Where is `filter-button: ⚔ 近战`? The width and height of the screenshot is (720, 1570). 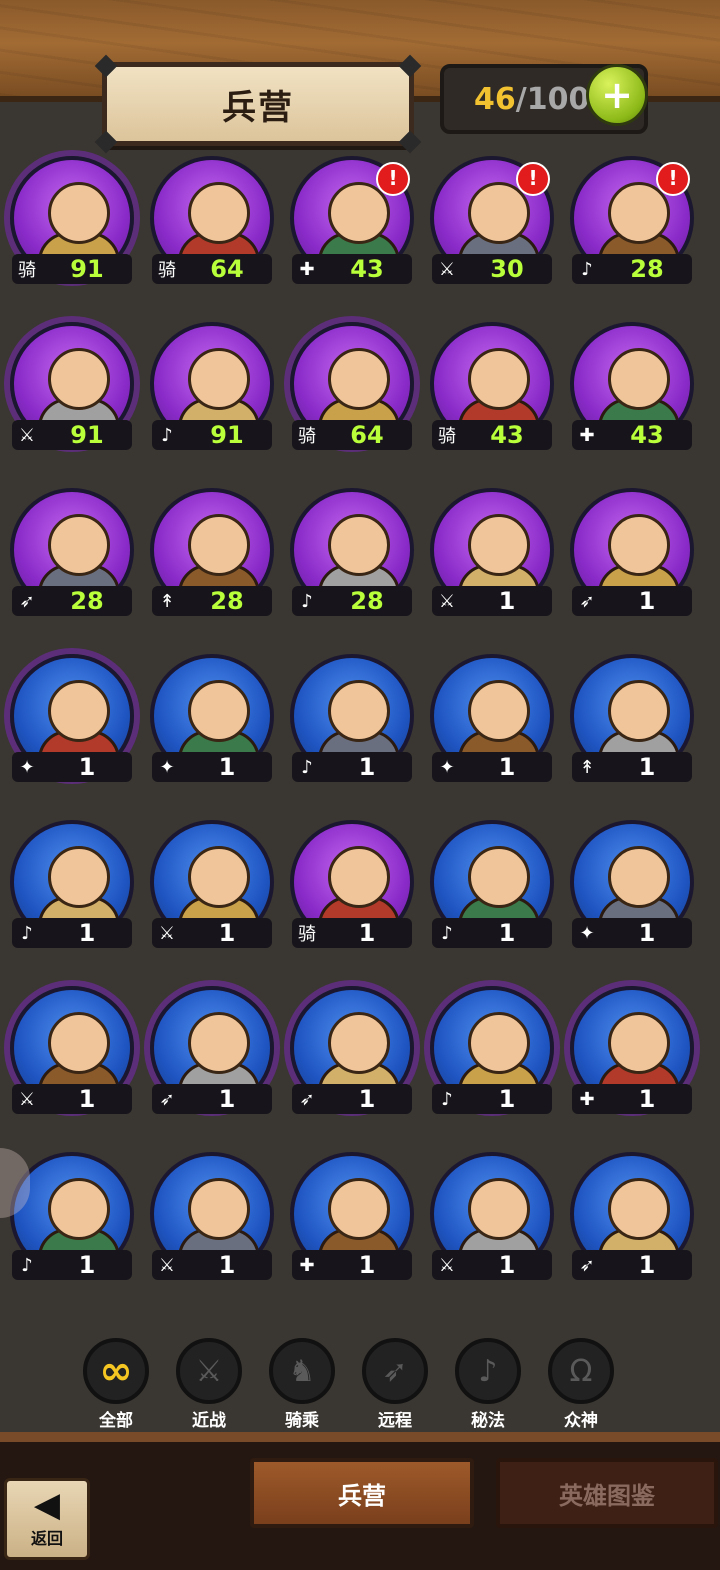
filter-button: ⚔ 近战 is located at coordinates (209, 1384).